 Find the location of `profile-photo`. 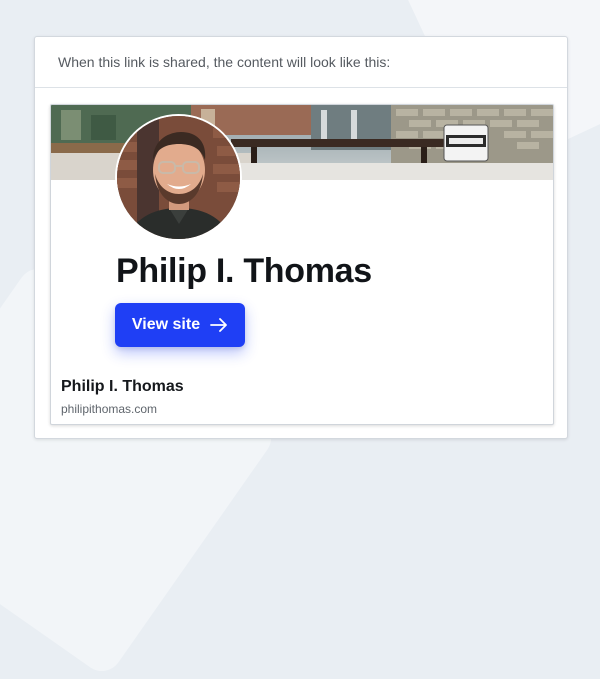

profile-photo is located at coordinates (178, 177).